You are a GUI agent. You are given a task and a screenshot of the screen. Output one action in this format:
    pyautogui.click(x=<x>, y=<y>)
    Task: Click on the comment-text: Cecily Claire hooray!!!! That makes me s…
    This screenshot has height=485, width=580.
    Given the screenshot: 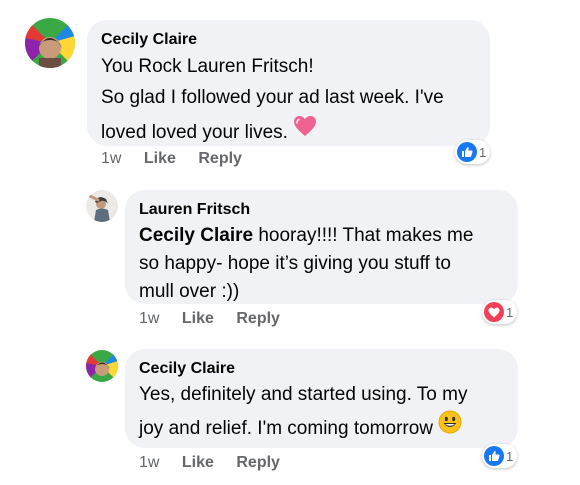 What is the action you would take?
    pyautogui.click(x=321, y=264)
    